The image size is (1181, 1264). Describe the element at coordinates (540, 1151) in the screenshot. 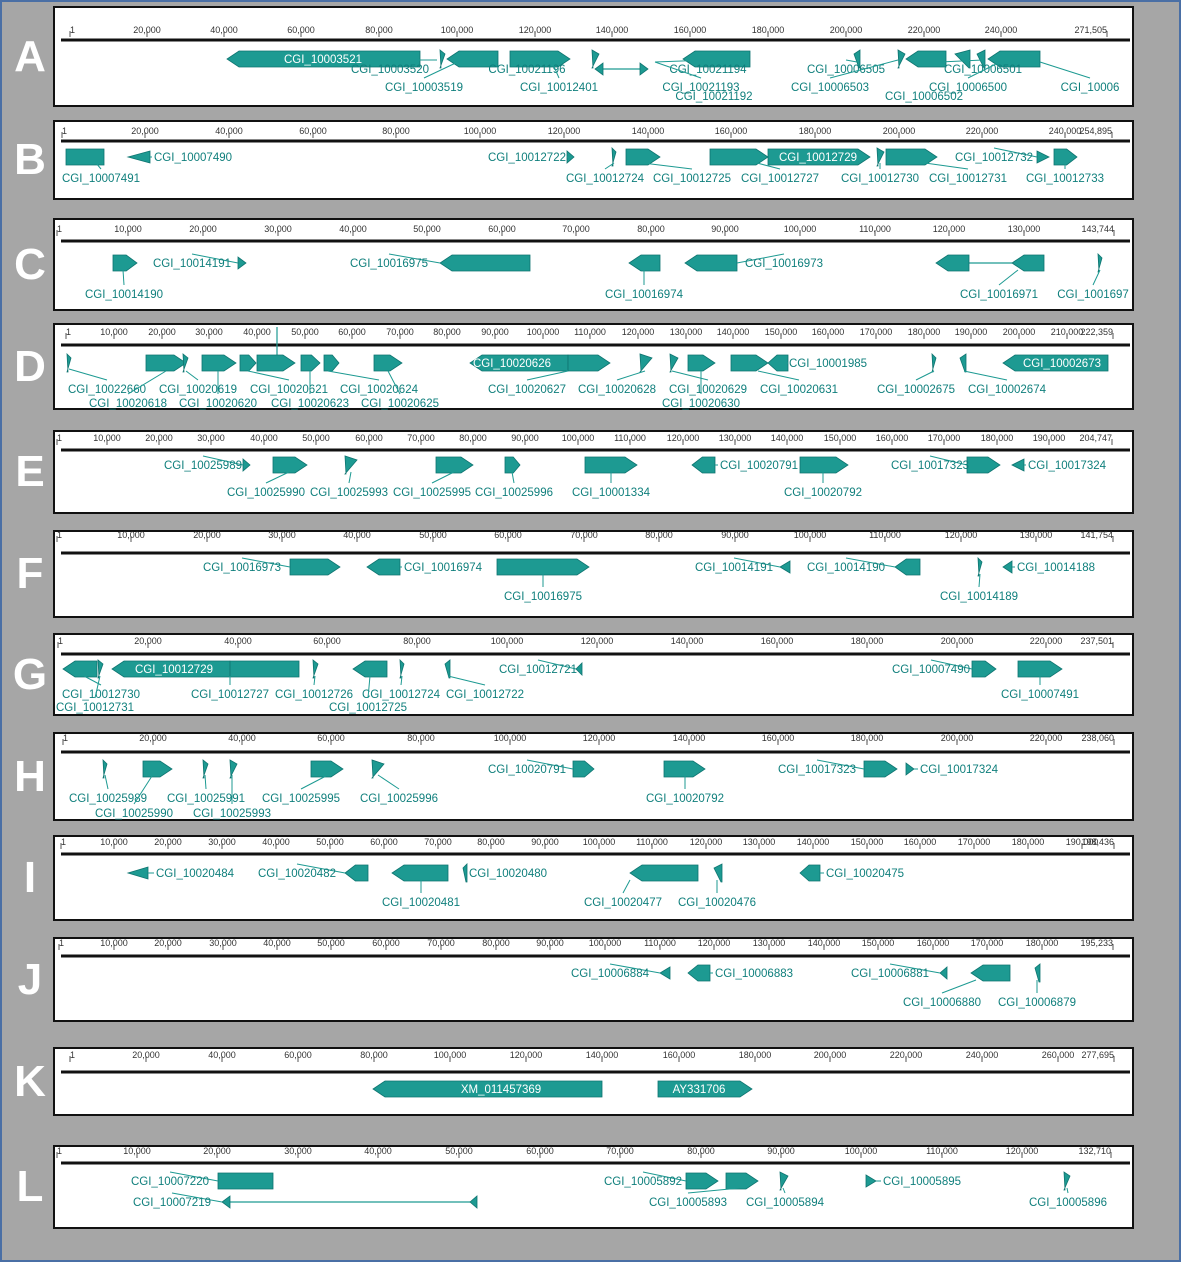

I see `tick-label: 60,000` at that location.